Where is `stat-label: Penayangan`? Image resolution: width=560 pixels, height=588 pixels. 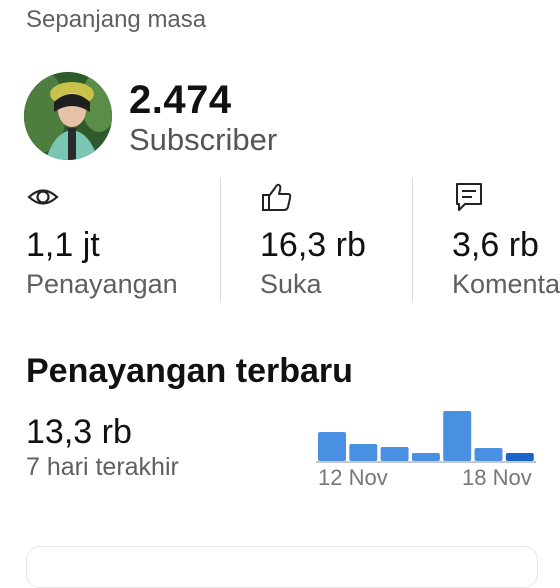 stat-label: Penayangan is located at coordinates (102, 284).